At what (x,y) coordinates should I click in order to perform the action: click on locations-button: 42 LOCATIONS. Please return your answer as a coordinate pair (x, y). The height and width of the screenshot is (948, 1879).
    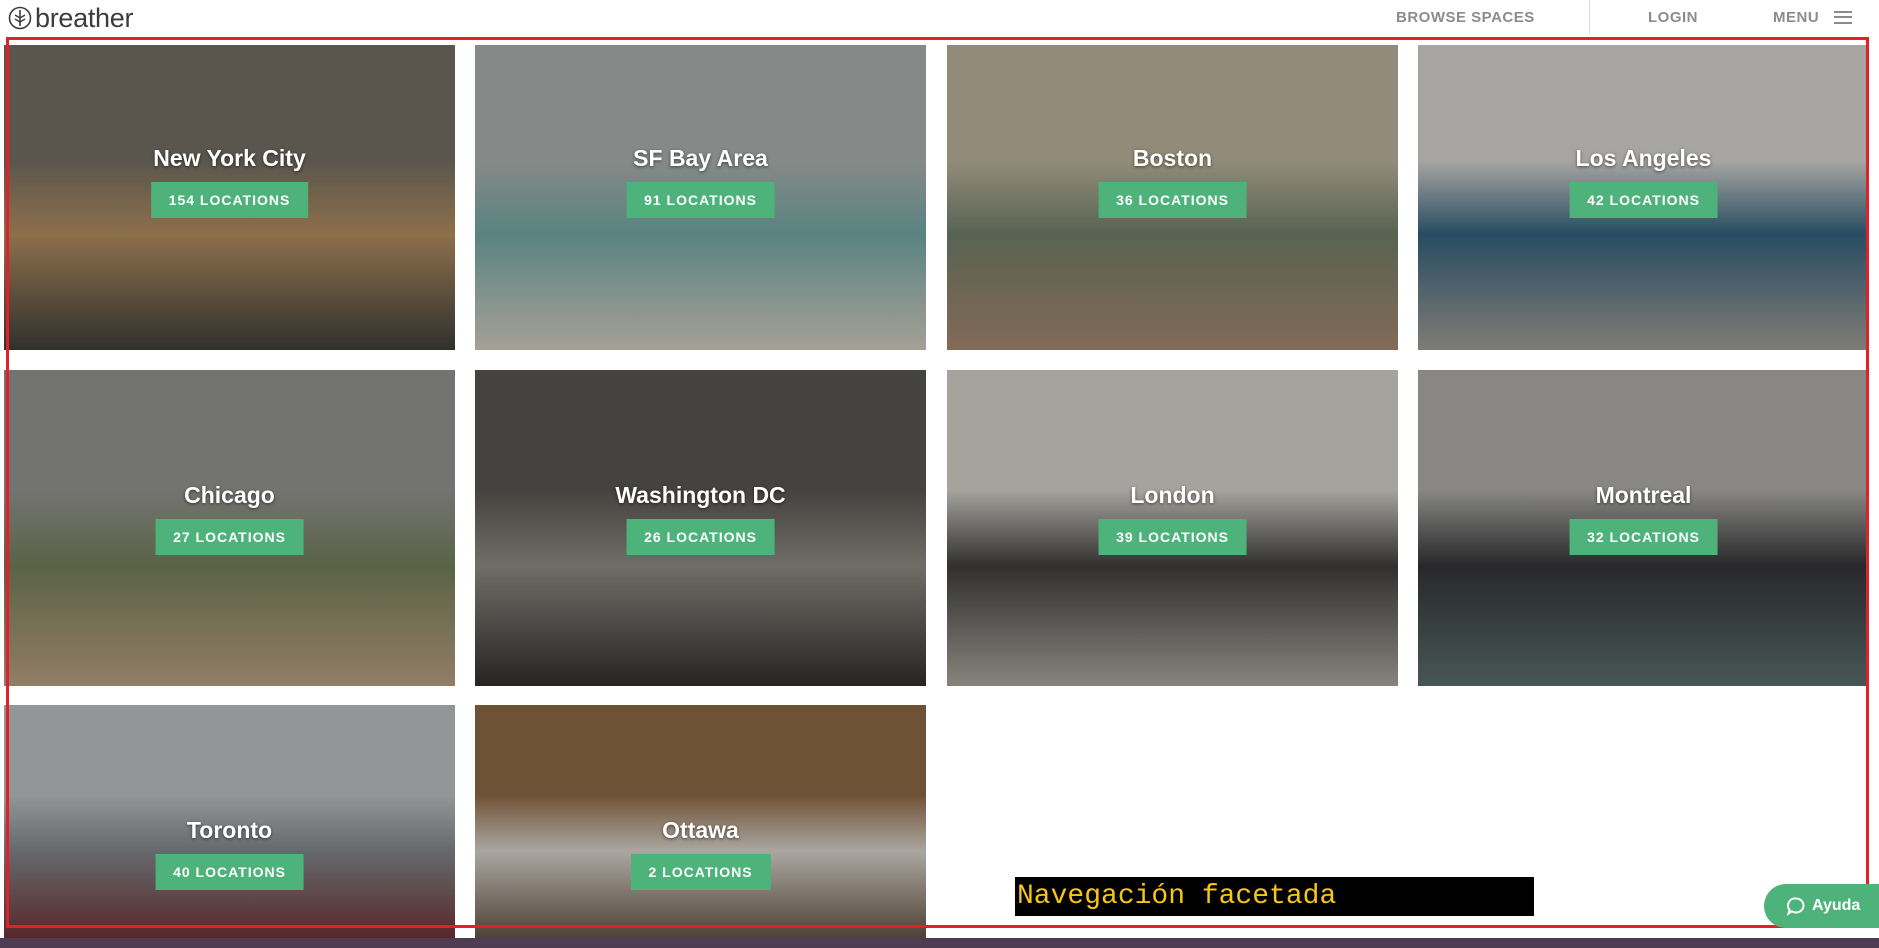
    Looking at the image, I should click on (1643, 200).